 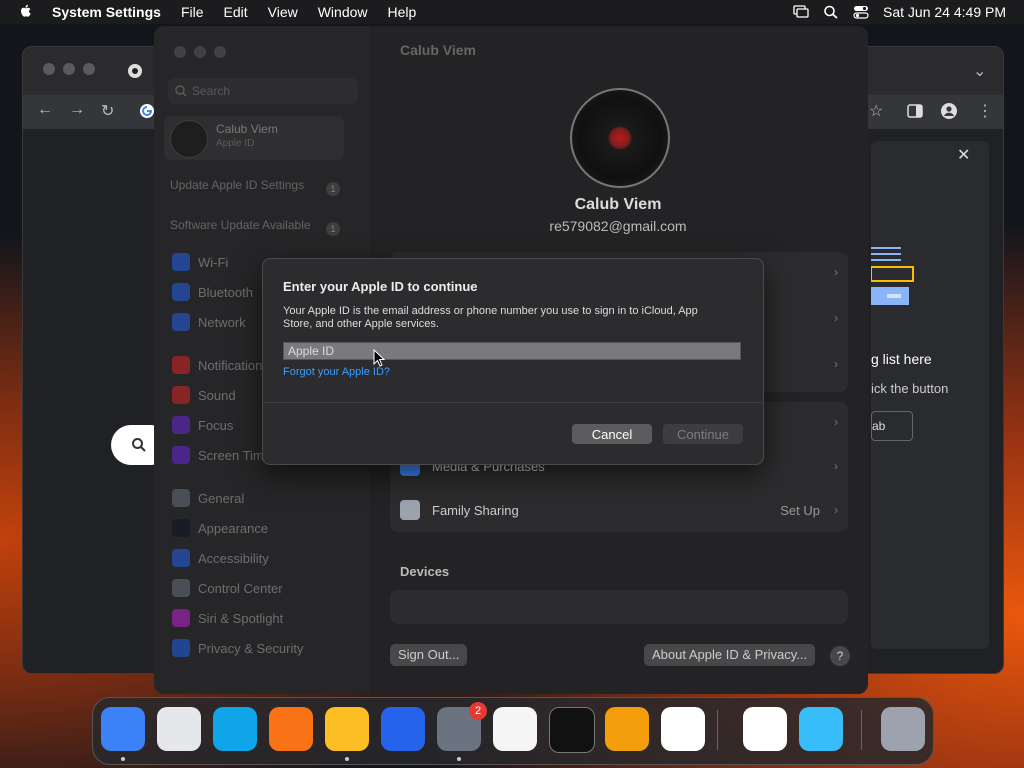 I want to click on dialog-divider, so click(x=513, y=402).